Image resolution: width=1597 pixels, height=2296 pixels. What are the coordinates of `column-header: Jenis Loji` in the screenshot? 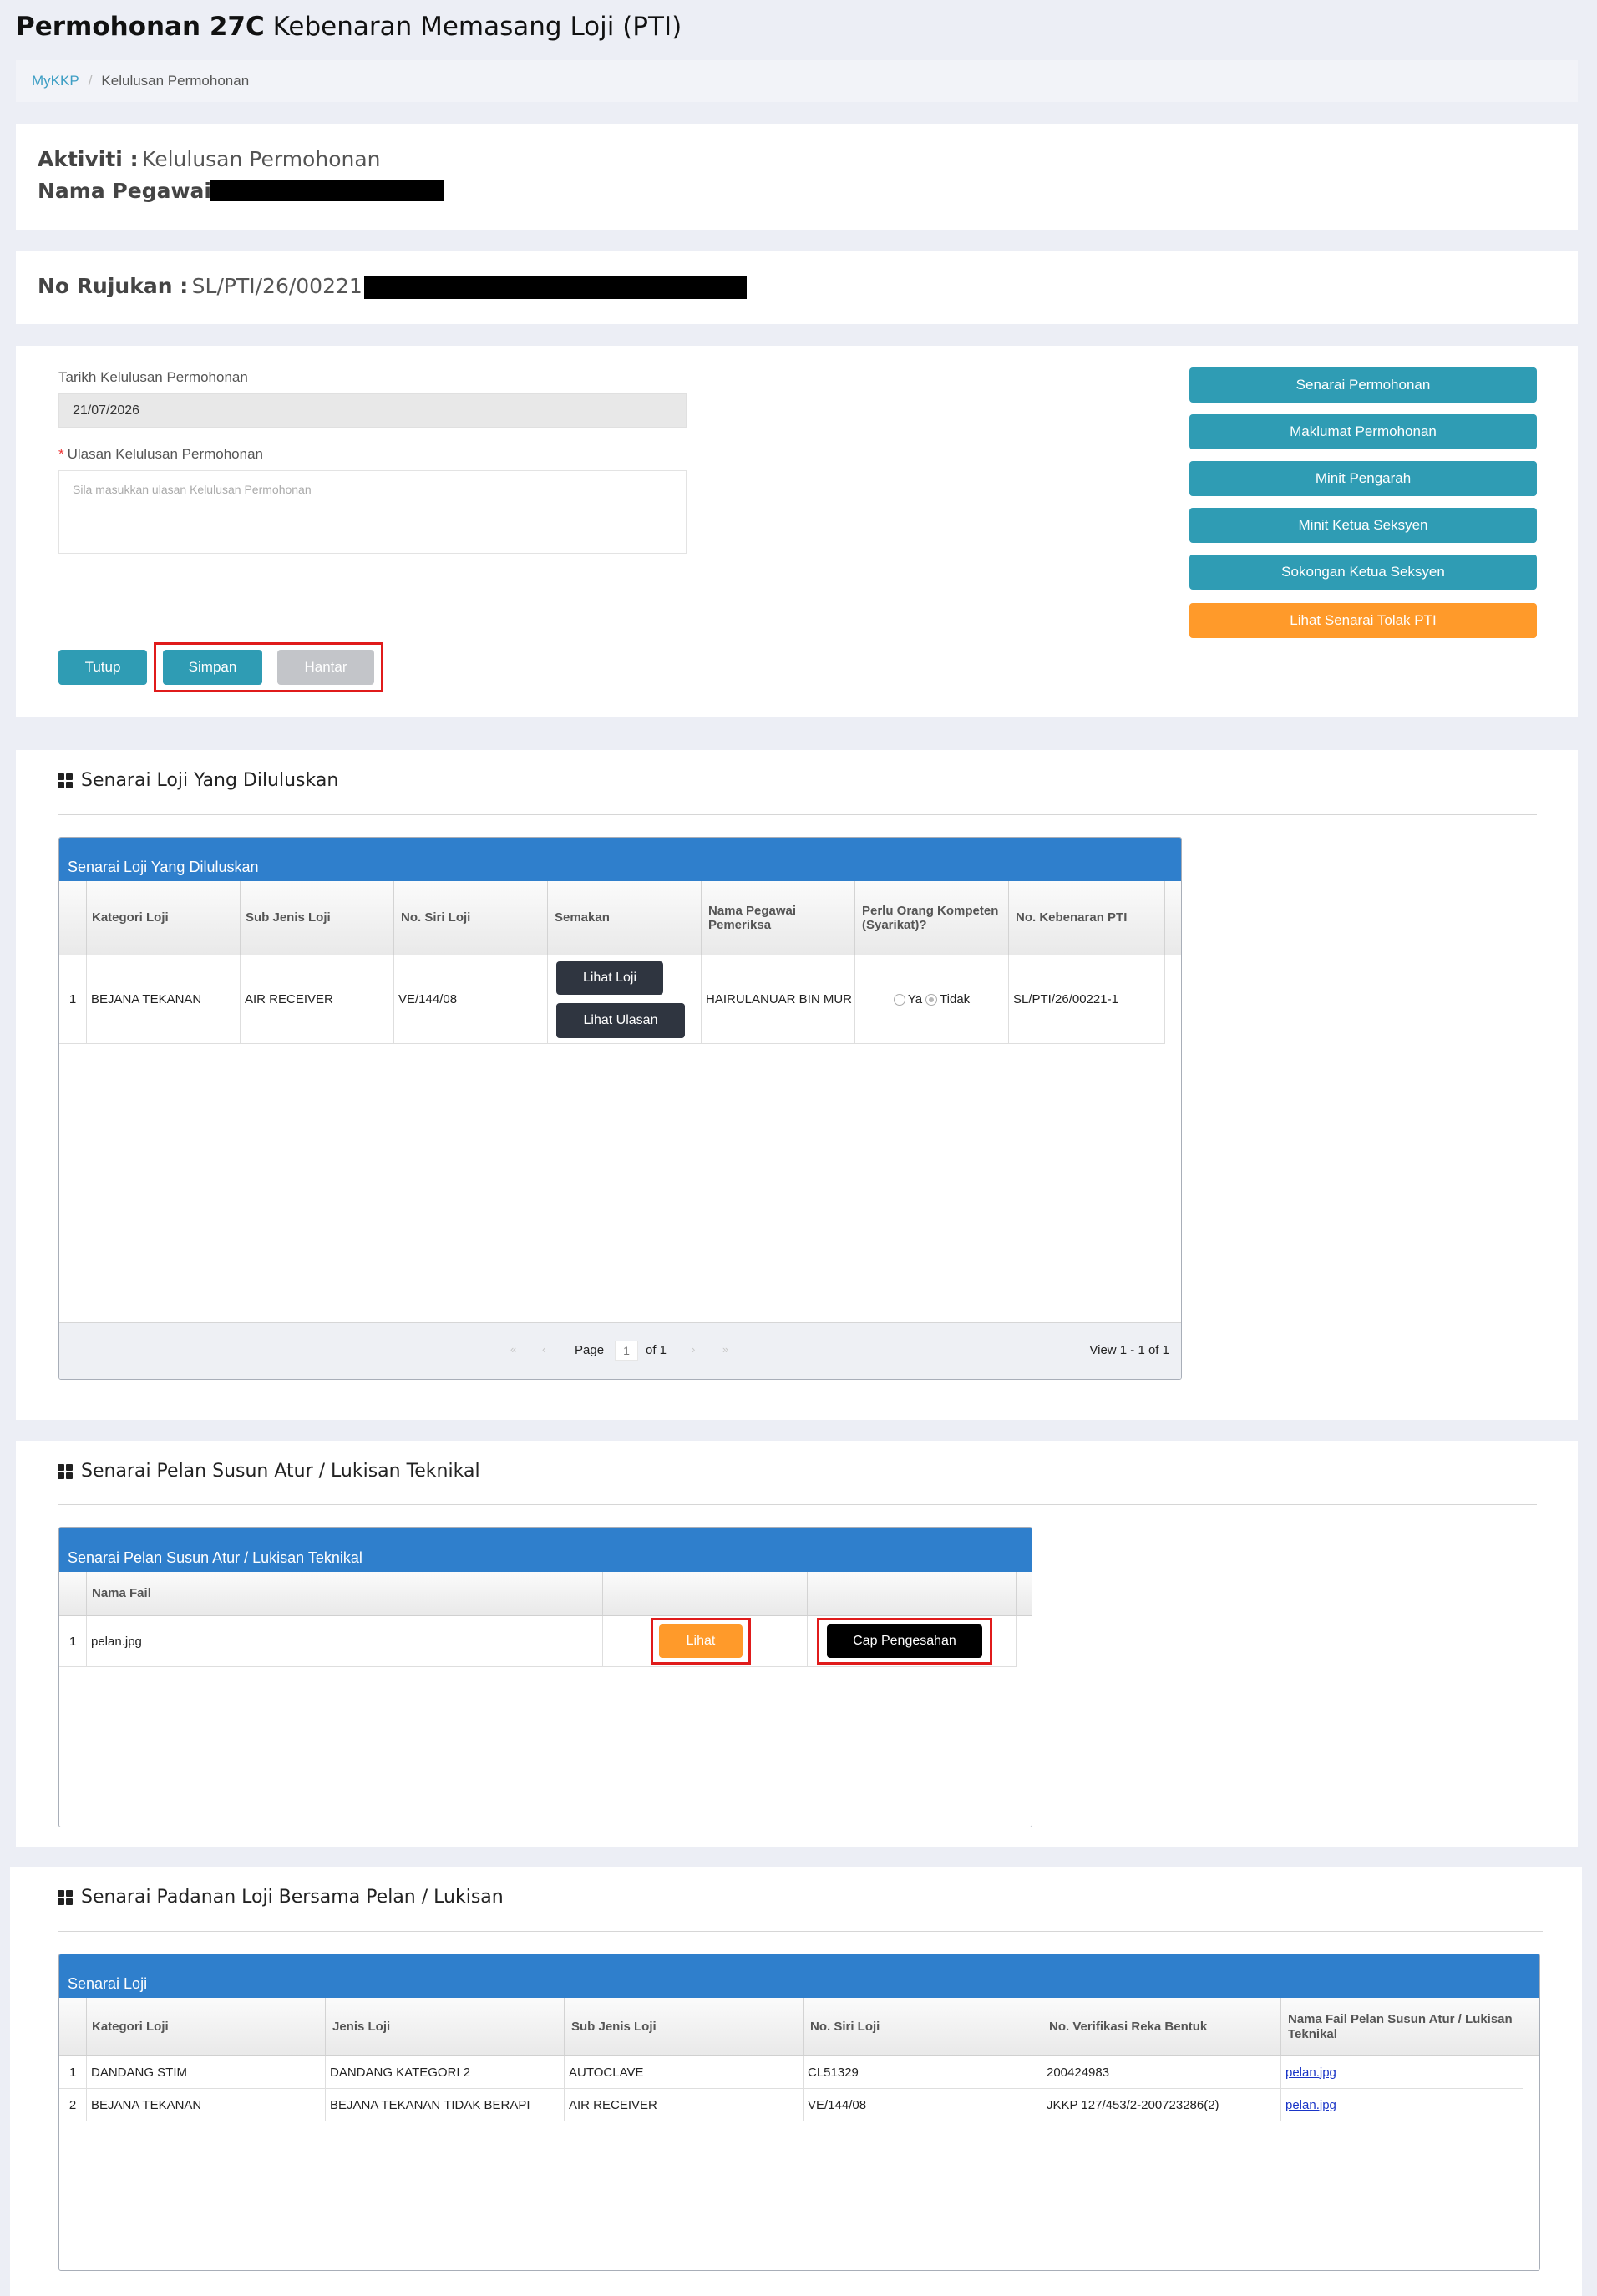 It's located at (445, 2026).